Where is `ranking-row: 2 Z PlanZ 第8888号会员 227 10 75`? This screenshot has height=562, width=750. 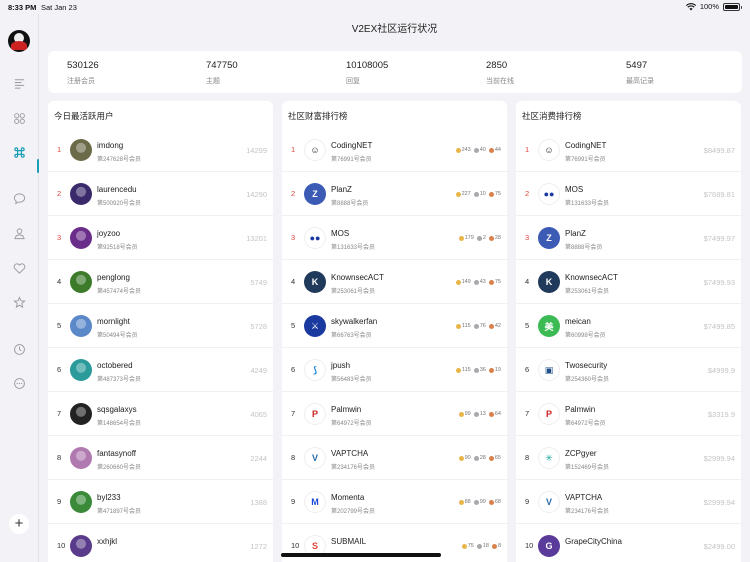 ranking-row: 2 Z PlanZ 第8888号会员 227 10 75 is located at coordinates (394, 194).